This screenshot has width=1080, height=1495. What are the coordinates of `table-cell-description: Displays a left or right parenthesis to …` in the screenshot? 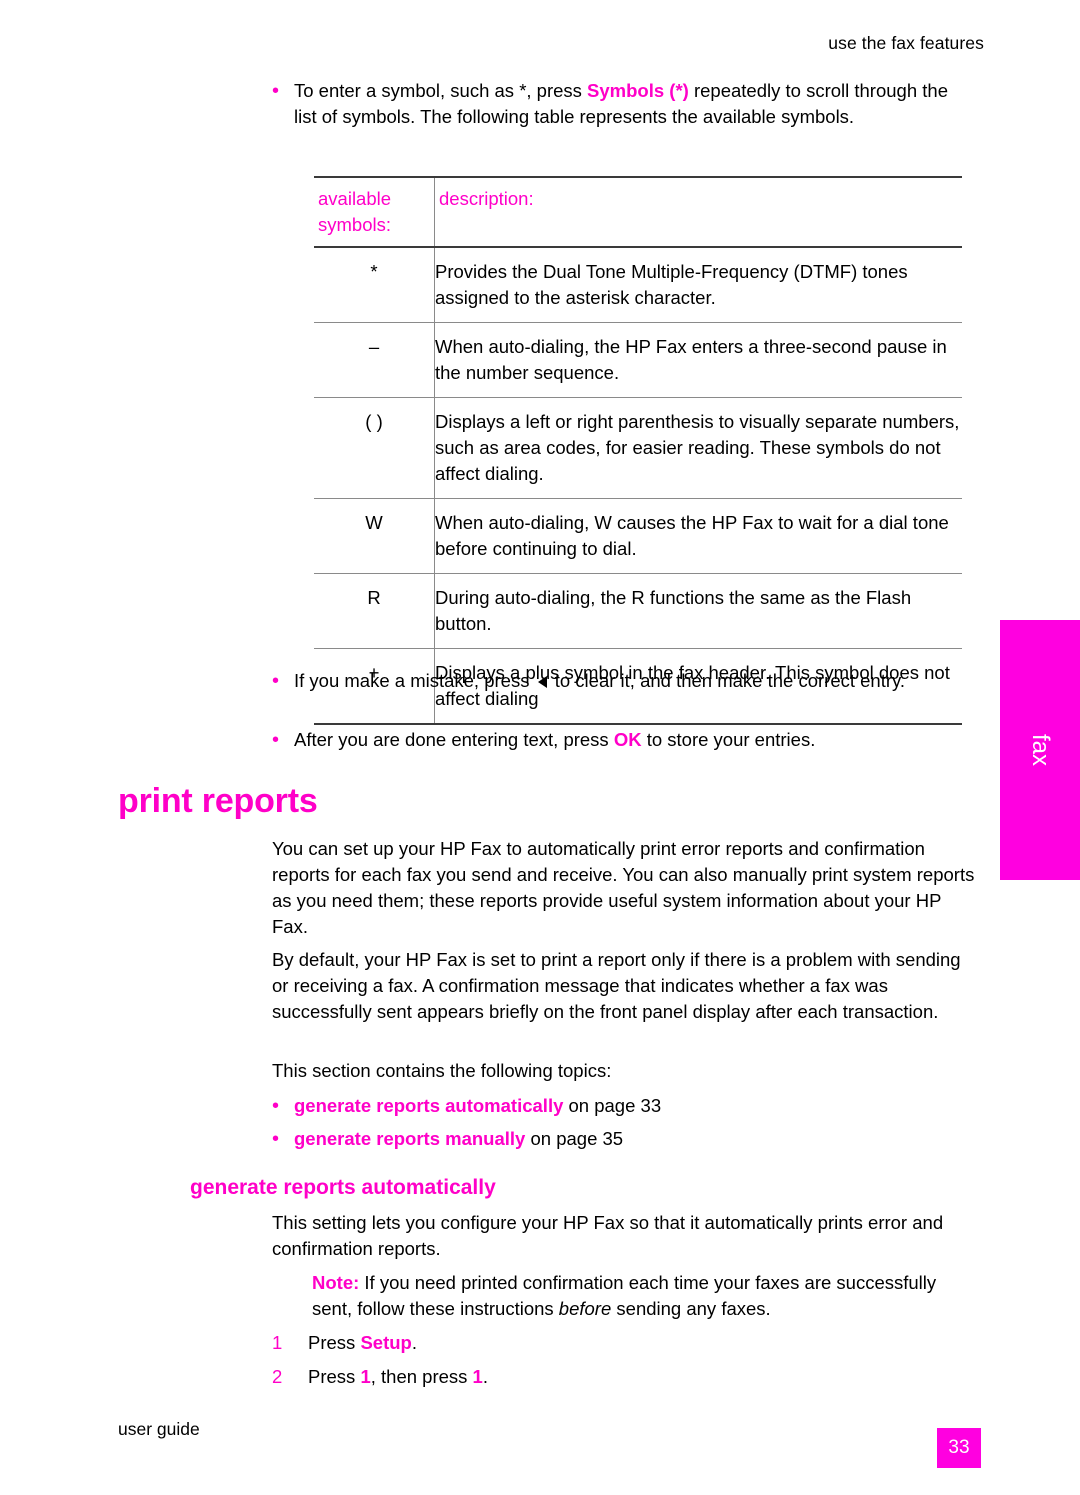 It's located at (698, 448).